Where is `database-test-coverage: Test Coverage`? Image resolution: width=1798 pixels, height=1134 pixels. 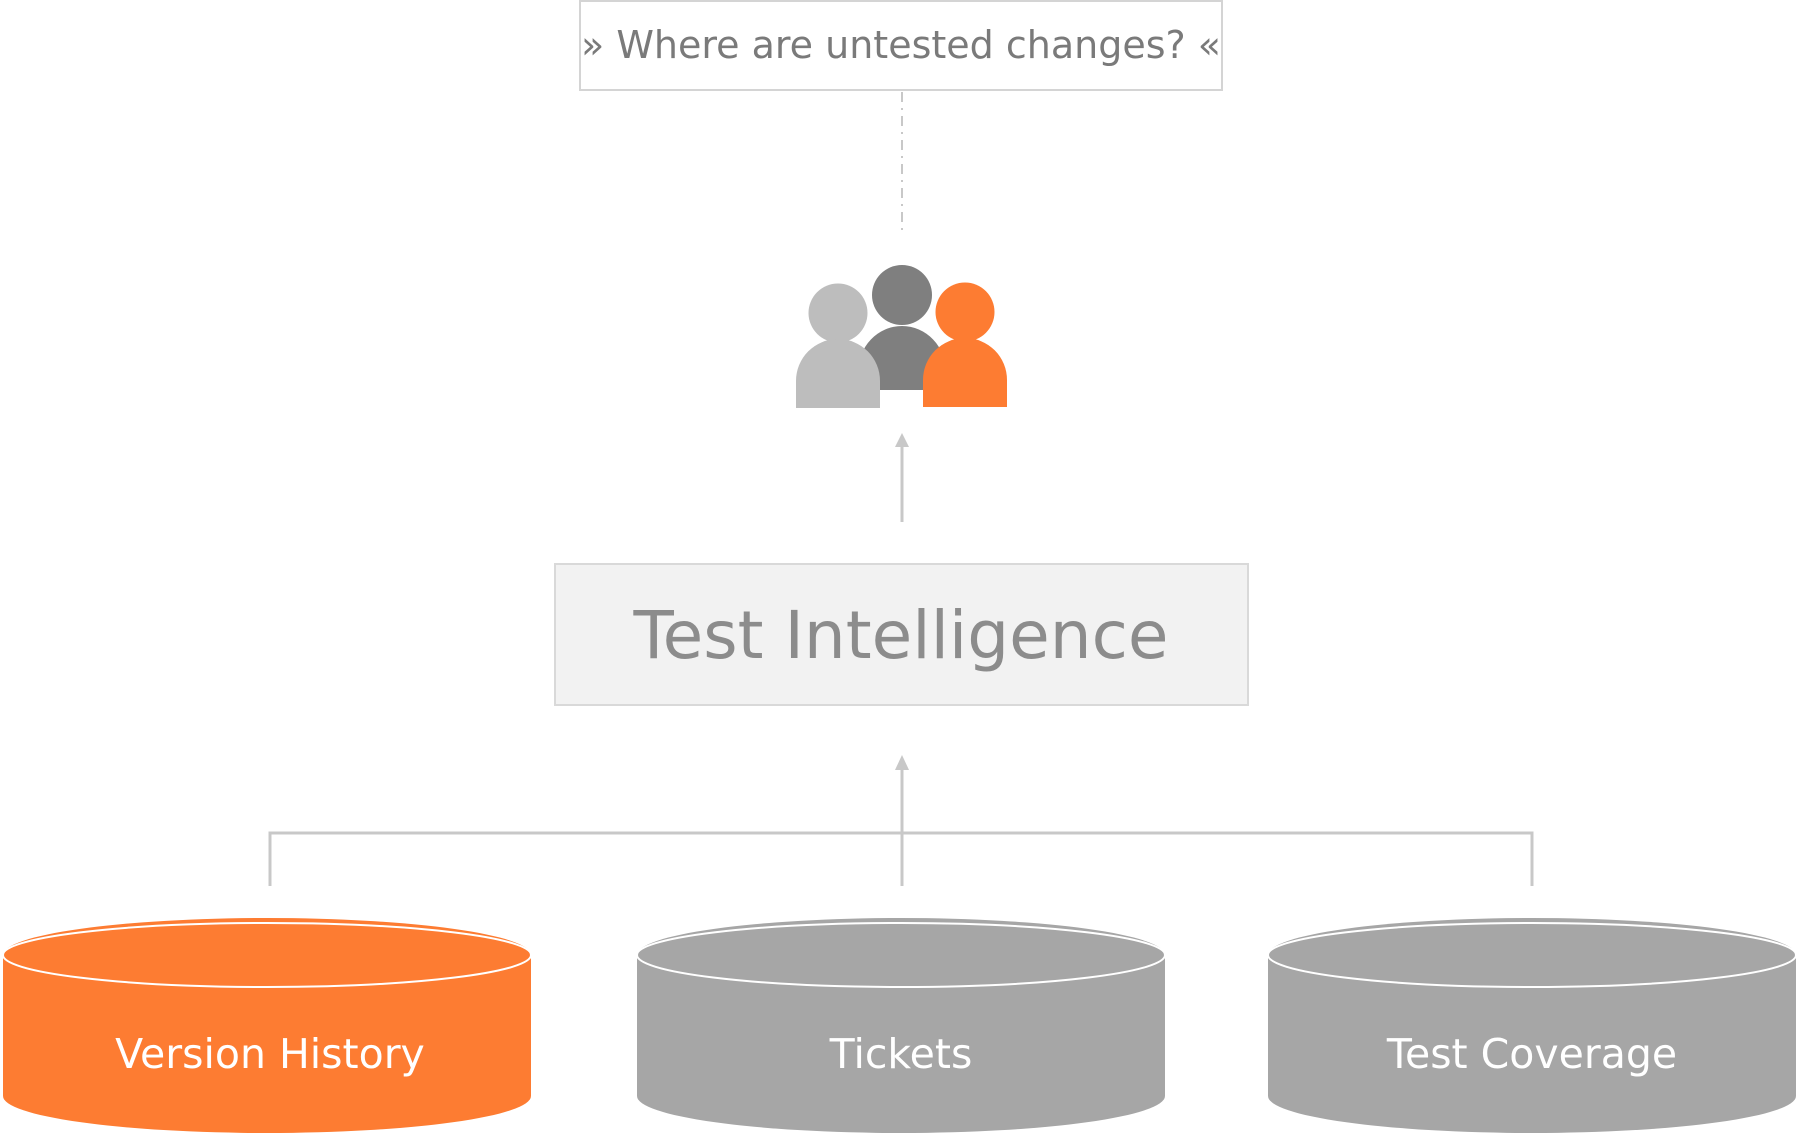 database-test-coverage: Test Coverage is located at coordinates (1532, 1025).